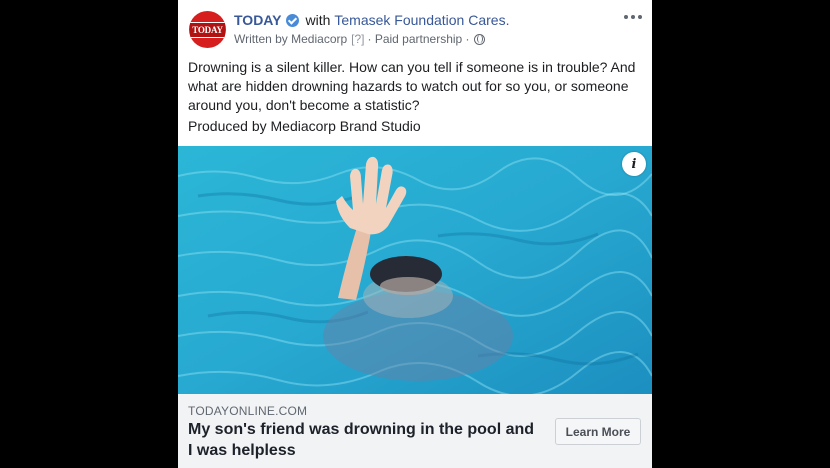 The image size is (830, 468). What do you see at coordinates (318, 20) in the screenshot?
I see `with-text: with` at bounding box center [318, 20].